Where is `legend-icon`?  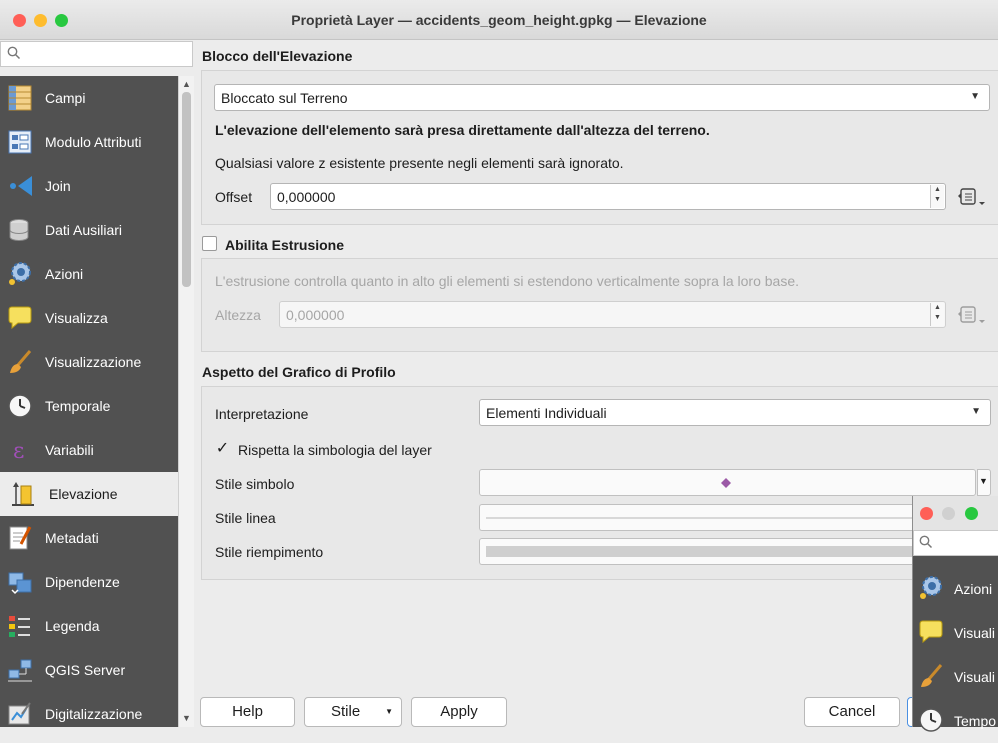
legend-icon is located at coordinates (20, 626).